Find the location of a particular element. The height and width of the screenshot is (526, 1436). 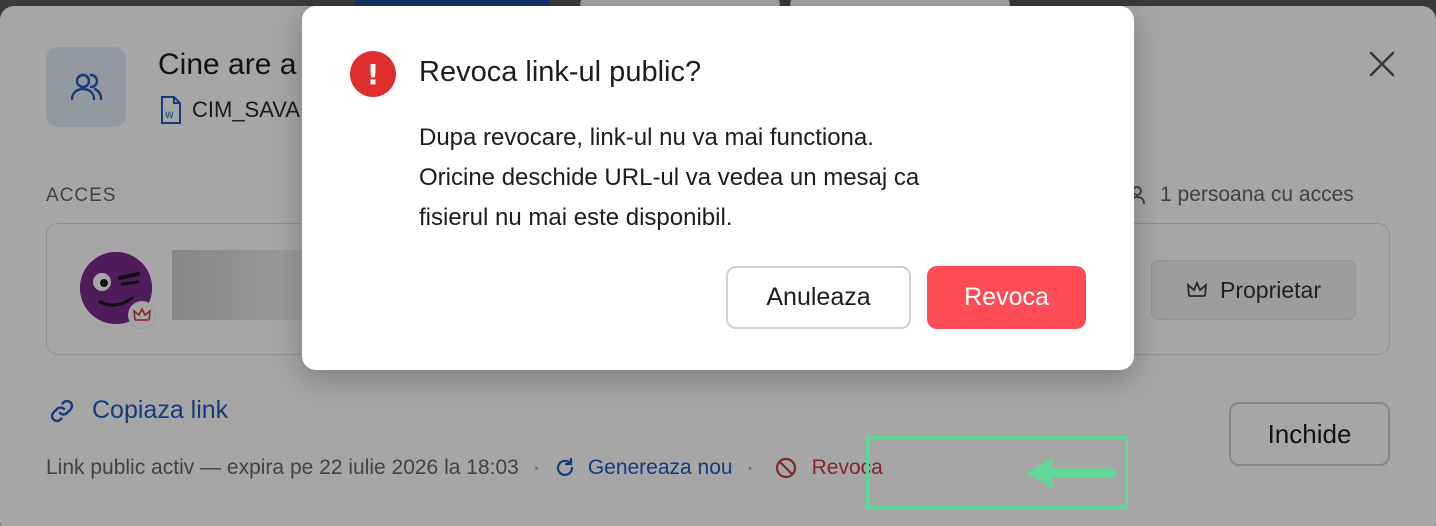

arrow-left-icon is located at coordinates (1071, 473).